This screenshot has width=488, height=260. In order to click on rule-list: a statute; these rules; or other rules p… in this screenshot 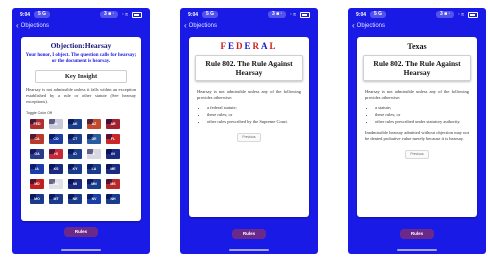, I will do `click(417, 115)`.